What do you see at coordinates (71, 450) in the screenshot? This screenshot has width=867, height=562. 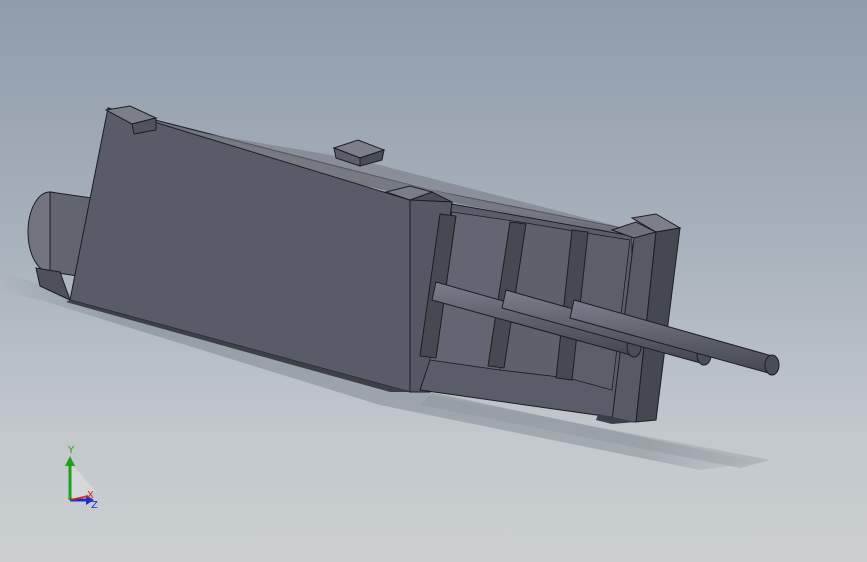 I see `y-axis-label: Y` at bounding box center [71, 450].